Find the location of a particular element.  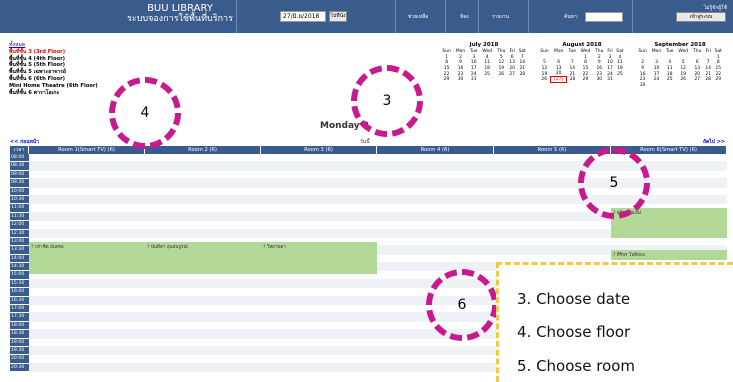

prev-day-link: << ก่อนหน้า is located at coordinates (24, 142).